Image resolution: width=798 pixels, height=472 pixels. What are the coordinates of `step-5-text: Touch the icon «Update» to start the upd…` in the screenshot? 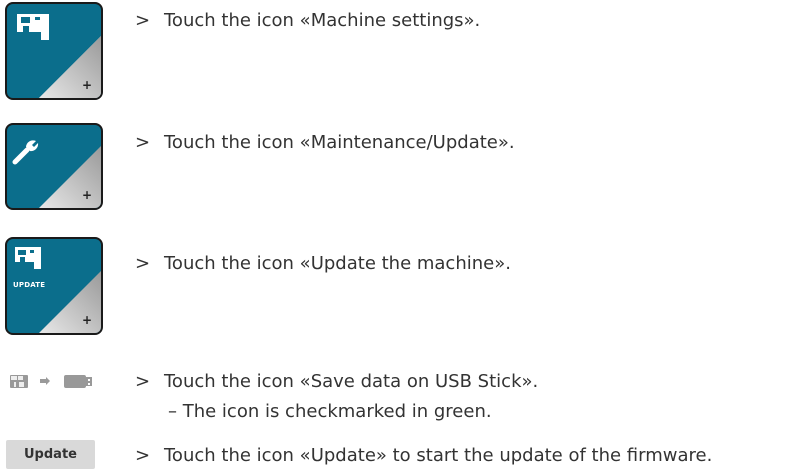 It's located at (438, 455).